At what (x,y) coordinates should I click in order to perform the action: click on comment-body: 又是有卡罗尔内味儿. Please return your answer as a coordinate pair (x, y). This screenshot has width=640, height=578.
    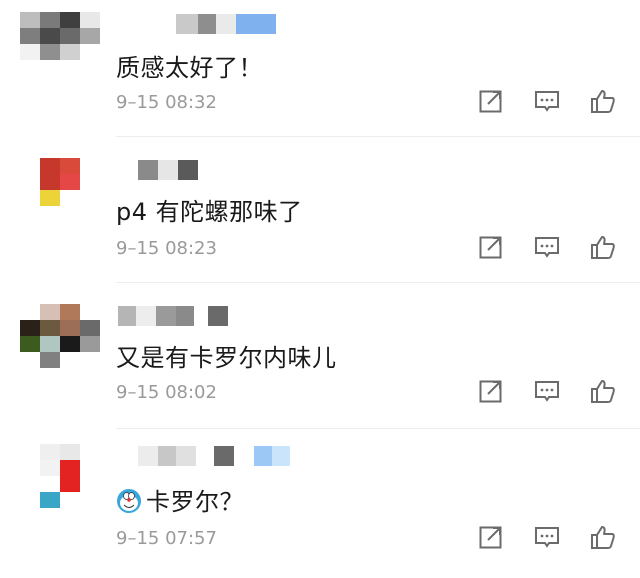
    Looking at the image, I should click on (226, 358).